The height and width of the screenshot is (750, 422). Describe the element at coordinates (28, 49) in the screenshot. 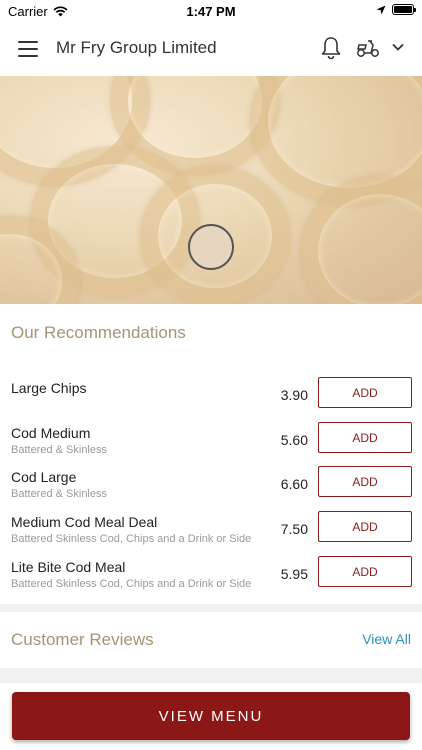

I see `menu-icon` at that location.